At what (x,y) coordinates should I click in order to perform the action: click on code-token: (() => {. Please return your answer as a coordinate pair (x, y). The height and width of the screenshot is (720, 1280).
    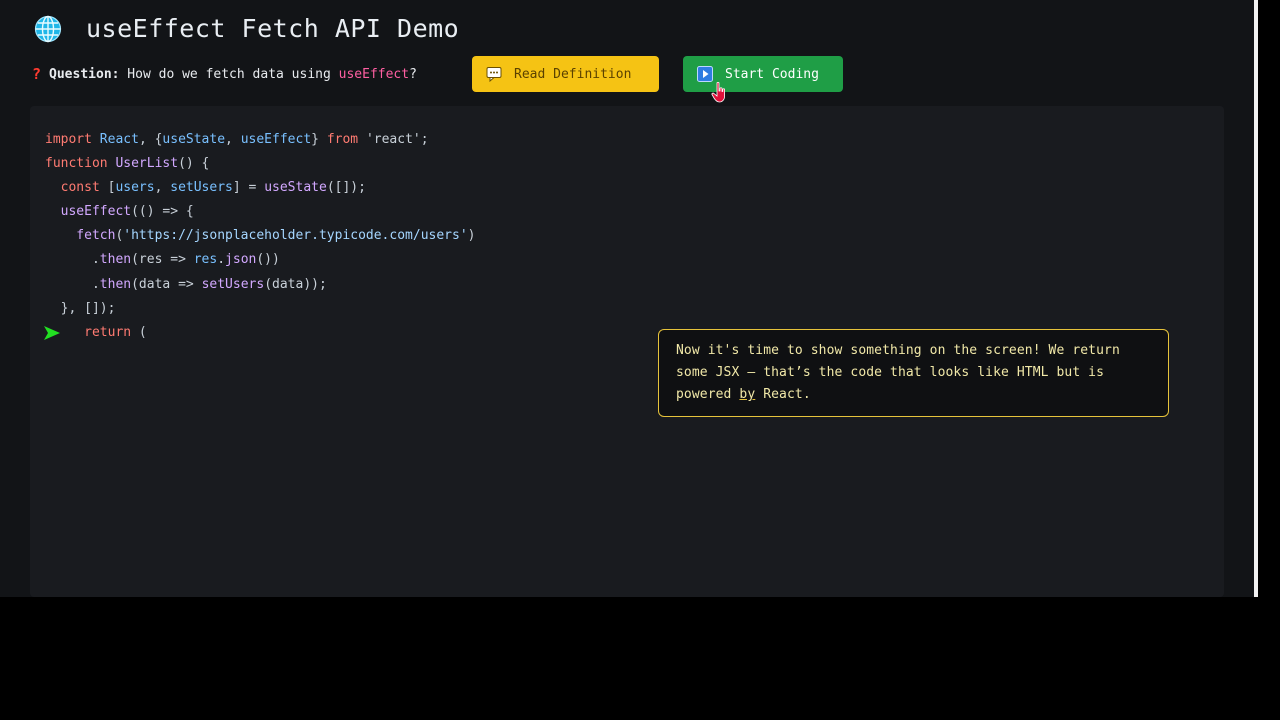
    Looking at the image, I should click on (162, 212).